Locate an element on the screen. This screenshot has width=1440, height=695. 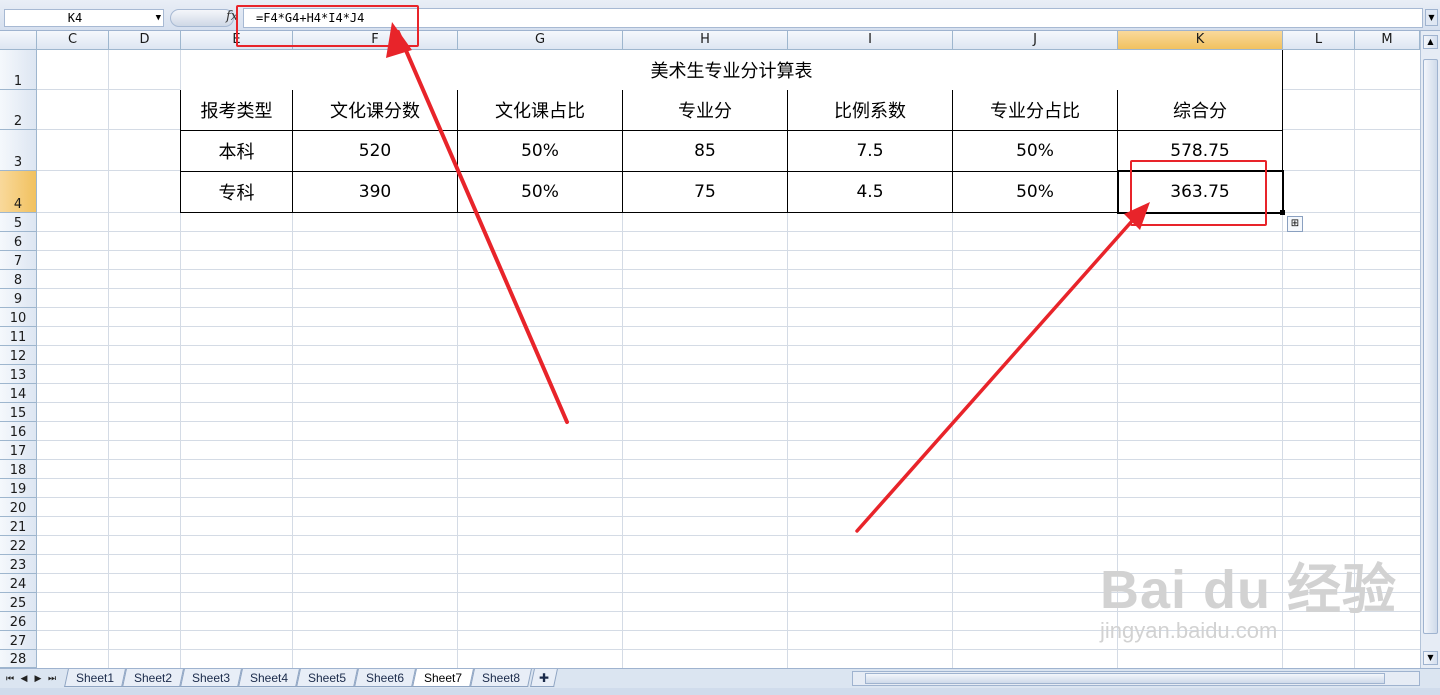
column-header-g: G is located at coordinates (540, 40).